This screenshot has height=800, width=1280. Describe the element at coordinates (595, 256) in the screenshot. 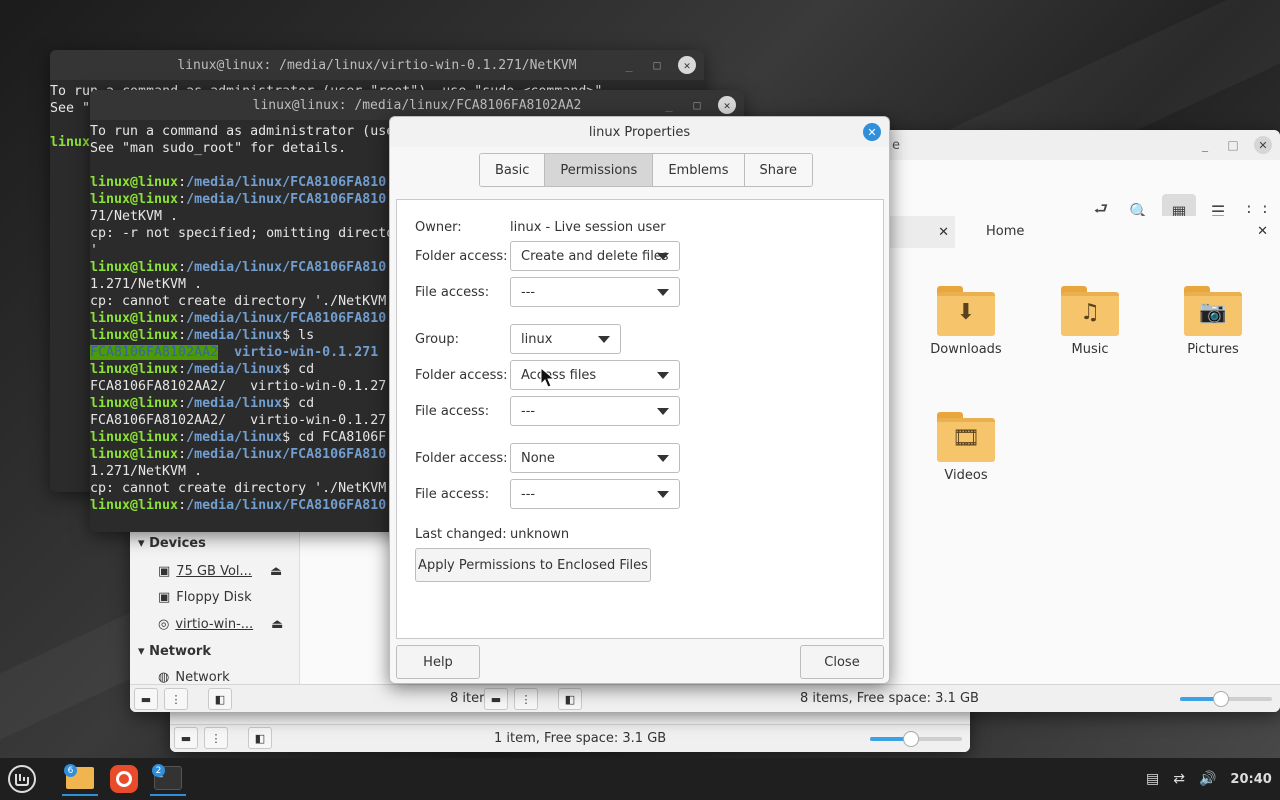

I see `owner-folder-access-select: Create and delete files` at that location.